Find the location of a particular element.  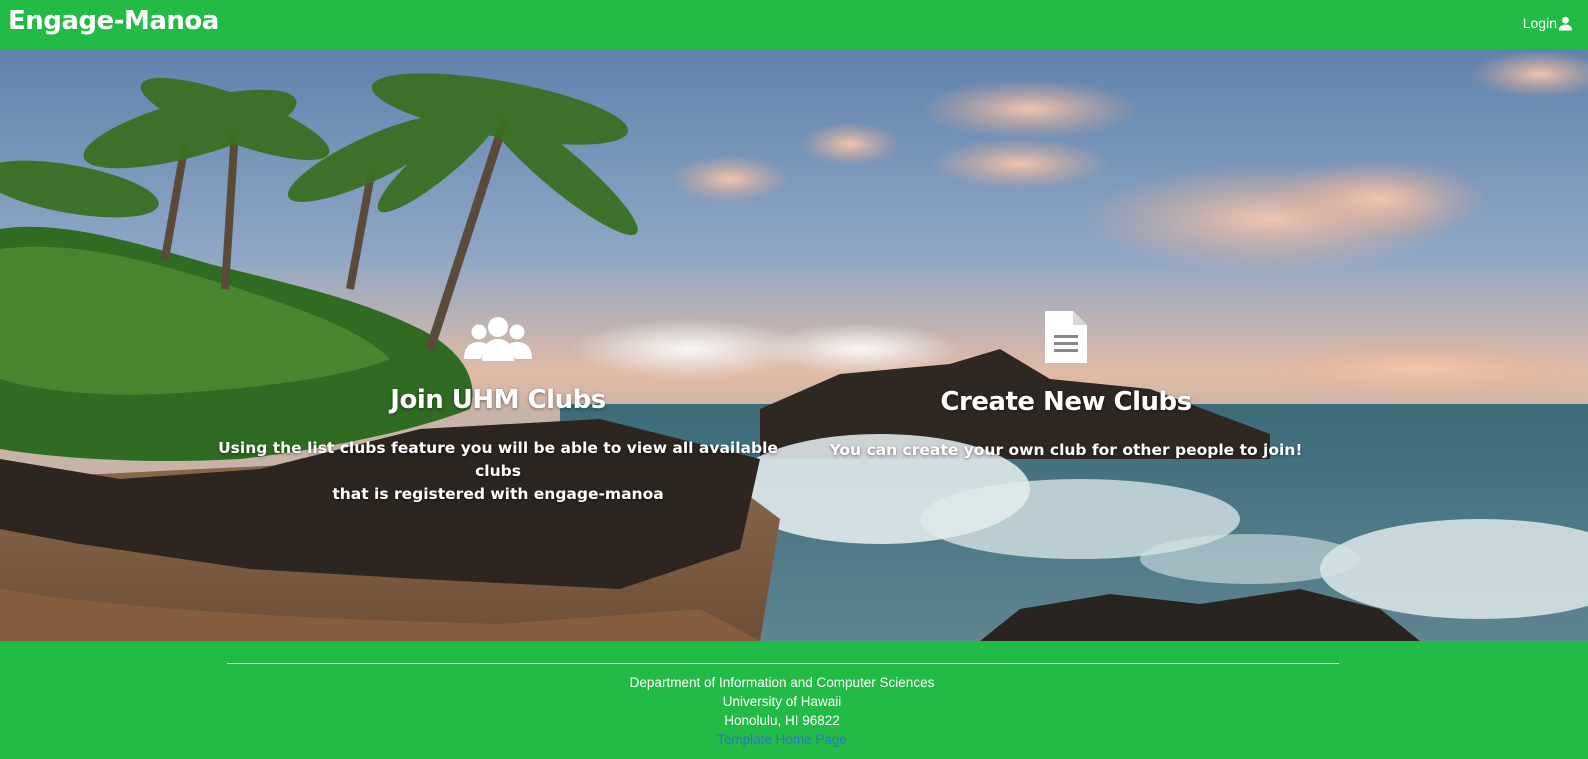

footer-divider is located at coordinates (783, 663).